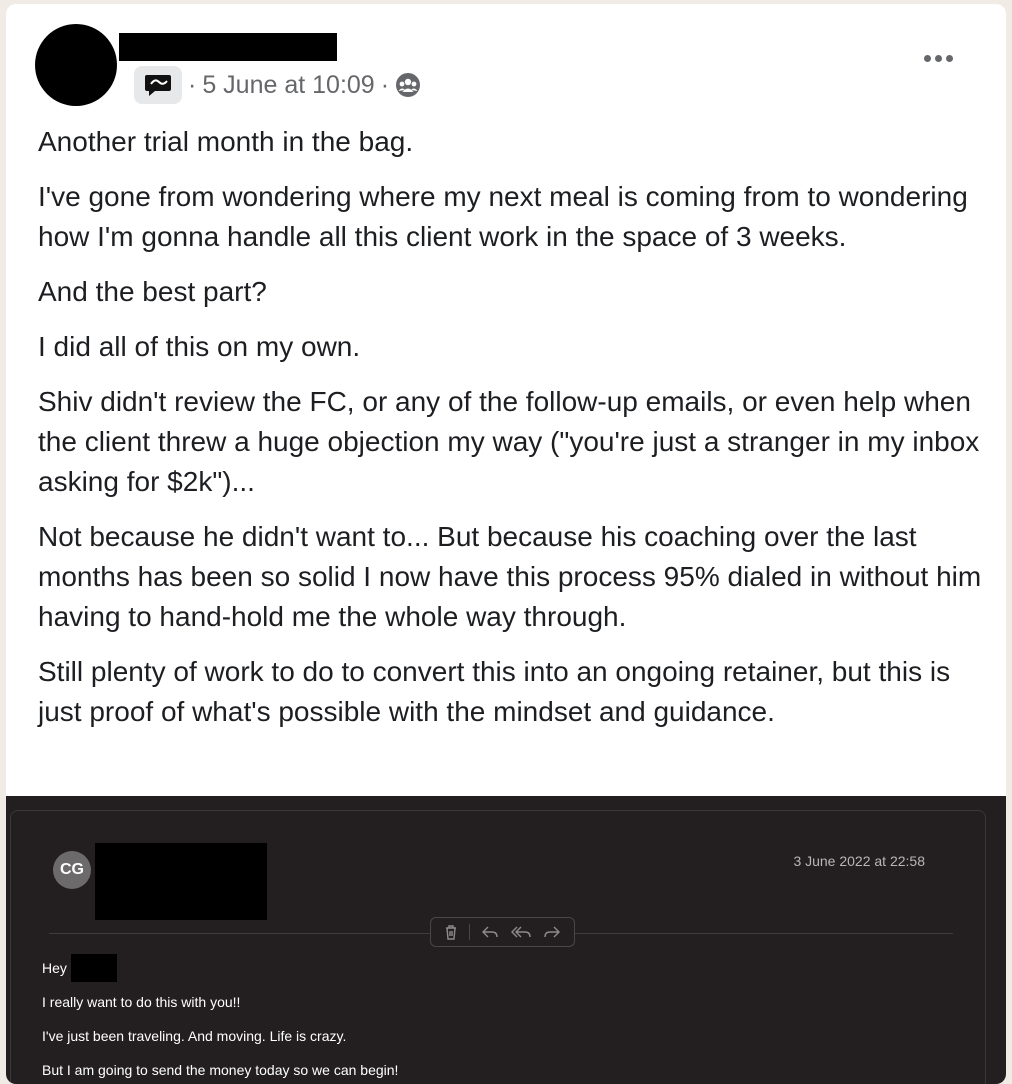 Image resolution: width=1012 pixels, height=1084 pixels. Describe the element at coordinates (226, 141) in the screenshot. I see `post-paragraph: Another trial month in the bag.` at that location.